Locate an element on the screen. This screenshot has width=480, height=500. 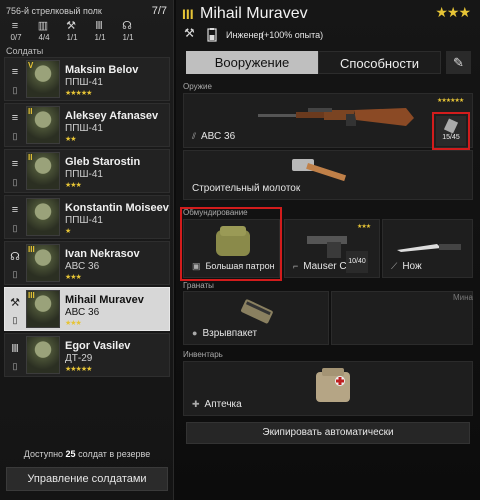
soldiers-label: Солдаты is located at coordinates (25, 51).